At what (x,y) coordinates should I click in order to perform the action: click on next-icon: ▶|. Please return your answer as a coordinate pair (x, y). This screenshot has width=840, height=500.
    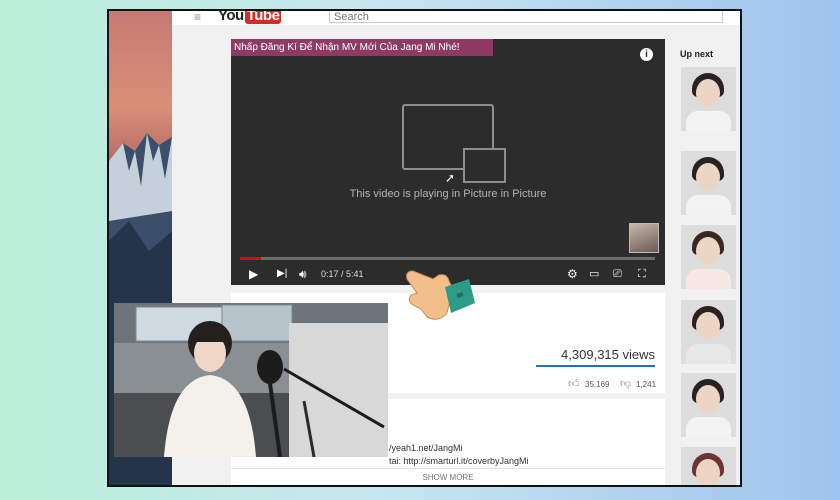
    Looking at the image, I should click on (282, 274).